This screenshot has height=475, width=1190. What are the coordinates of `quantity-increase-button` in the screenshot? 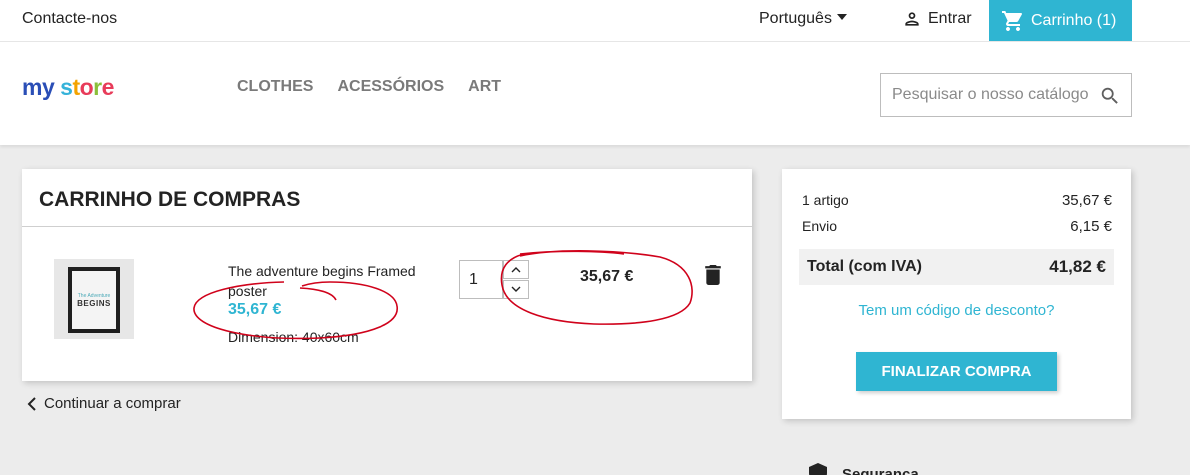 It's located at (516, 269).